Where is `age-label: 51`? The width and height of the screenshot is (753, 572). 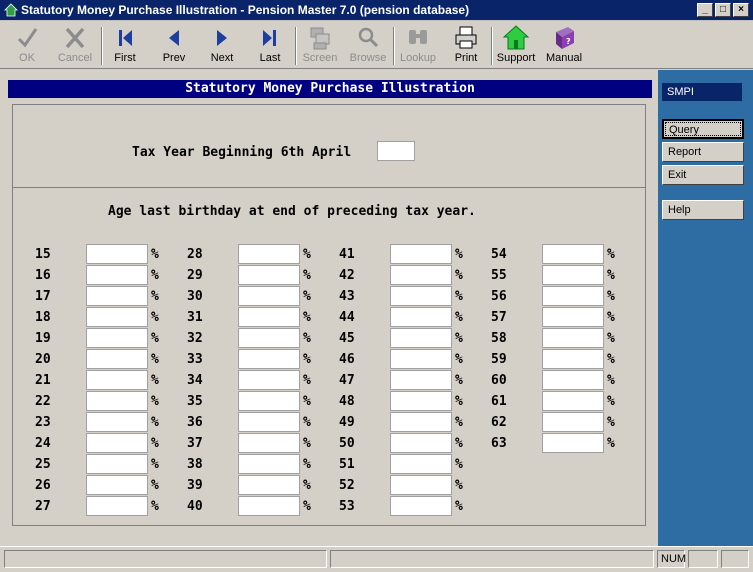 age-label: 51 is located at coordinates (347, 464).